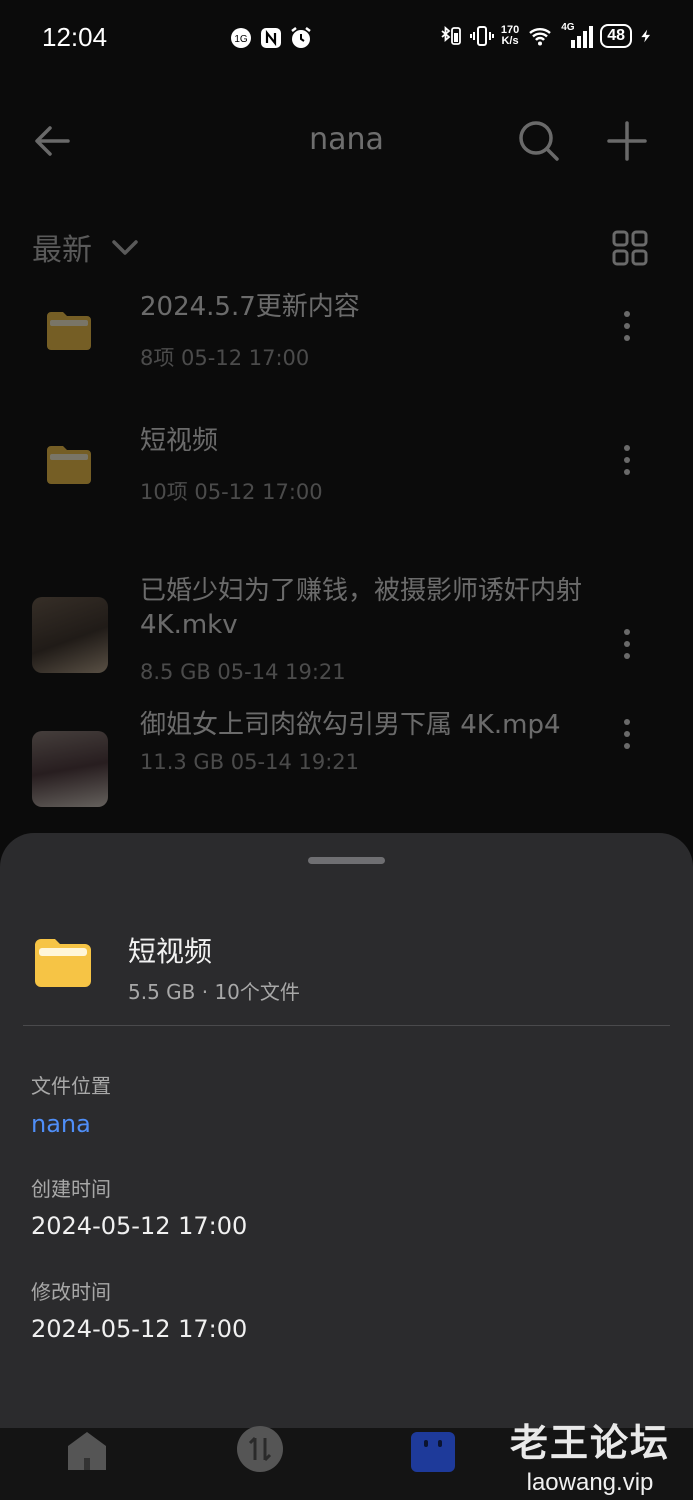  Describe the element at coordinates (250, 762) in the screenshot. I see `file-meta: 11.3 GB 05-14 19:21` at that location.